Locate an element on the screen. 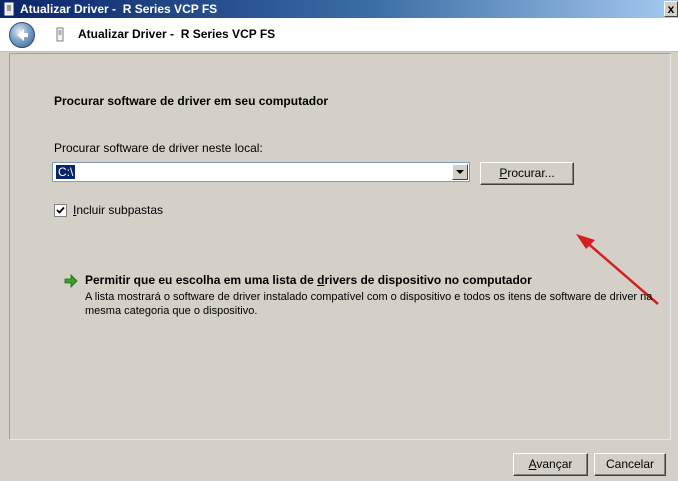 This screenshot has width=678, height=481. device-icon is located at coordinates (9, 9).